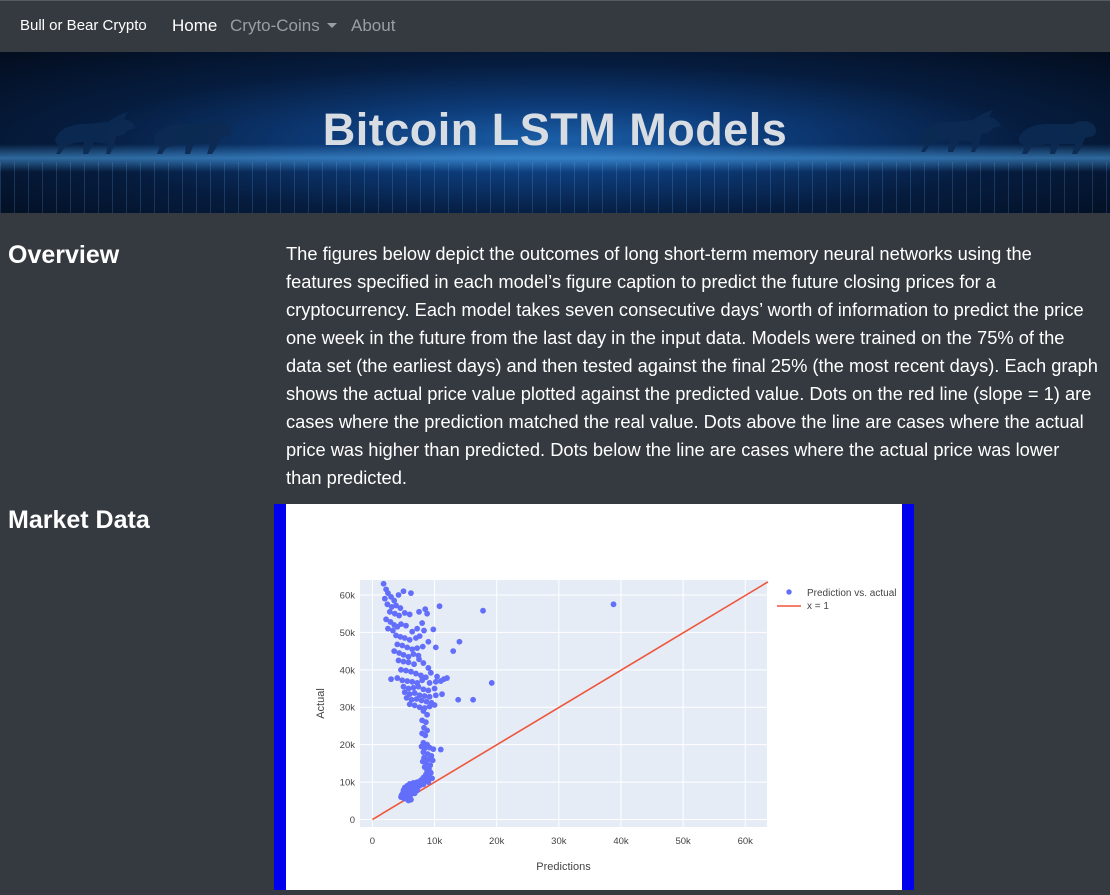 The width and height of the screenshot is (1110, 895). What do you see at coordinates (373, 26) in the screenshot?
I see `nav-link-about: About` at bounding box center [373, 26].